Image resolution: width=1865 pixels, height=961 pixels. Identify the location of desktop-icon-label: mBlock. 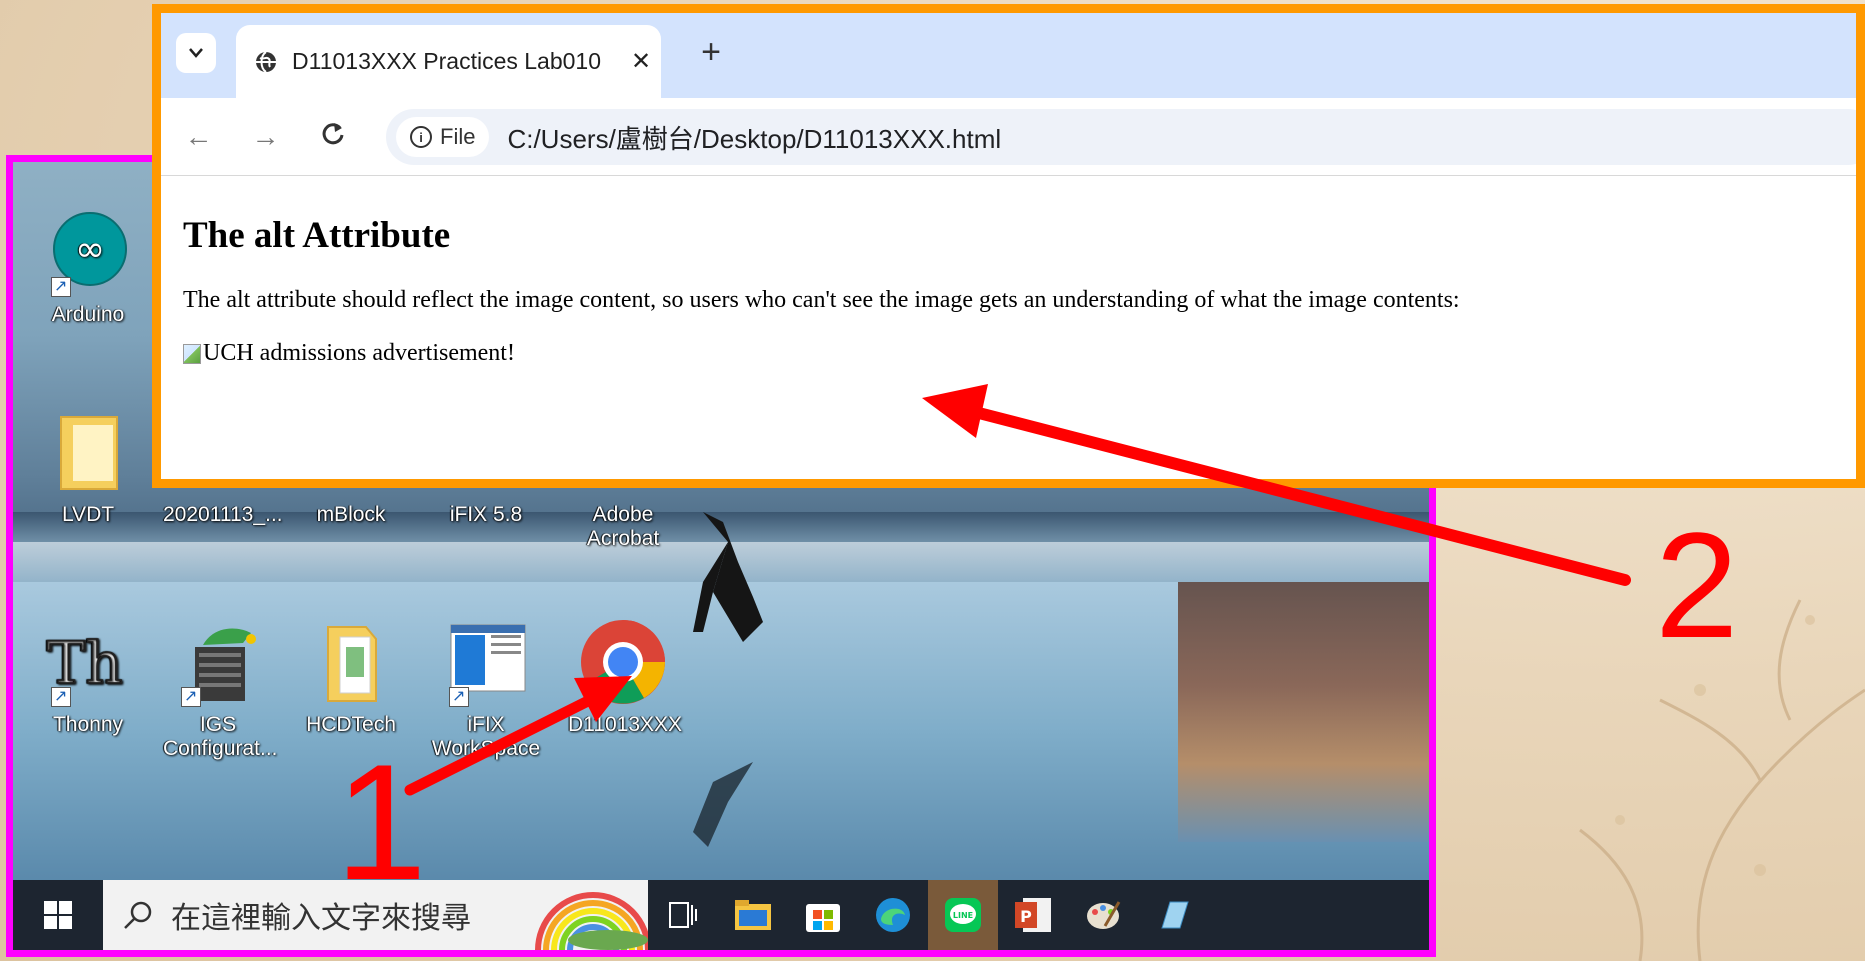
(351, 514).